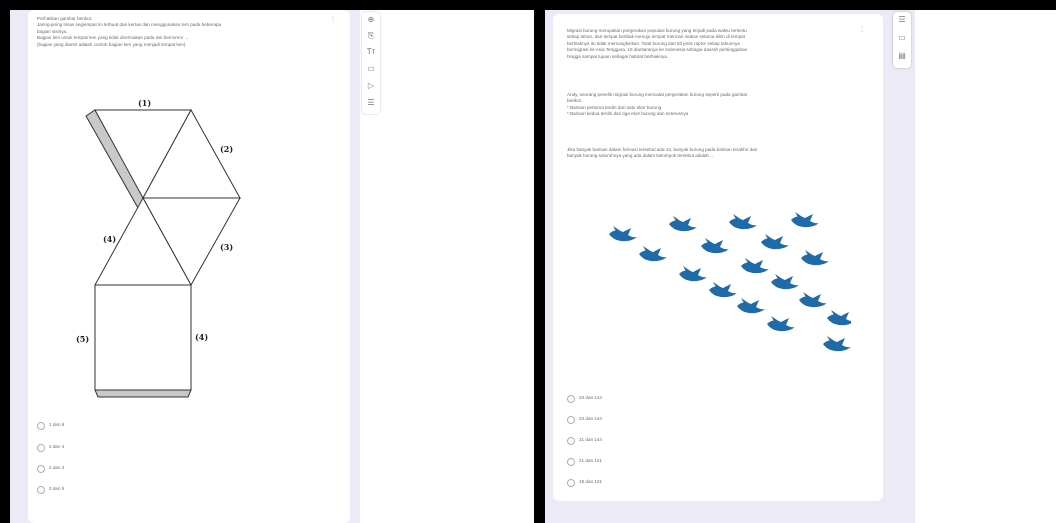 The width and height of the screenshot is (1056, 523). What do you see at coordinates (143, 337) in the screenshot?
I see `square-base` at bounding box center [143, 337].